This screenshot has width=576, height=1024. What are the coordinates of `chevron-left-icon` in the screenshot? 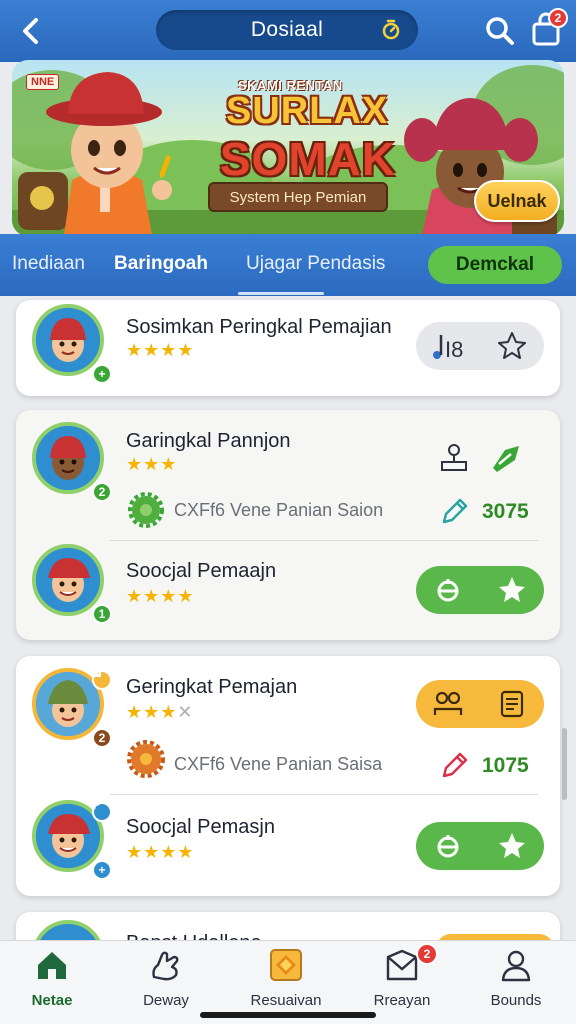 It's located at (30, 31).